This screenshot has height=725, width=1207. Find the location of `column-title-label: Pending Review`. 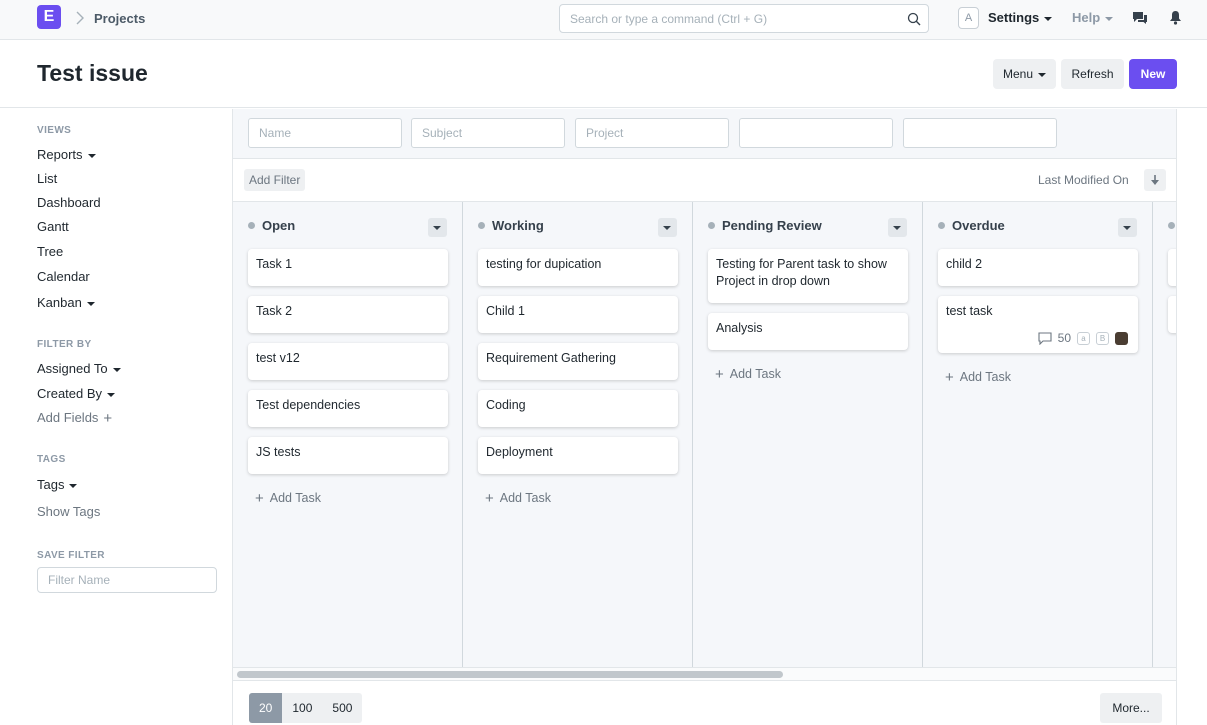

column-title-label: Pending Review is located at coordinates (772, 225).